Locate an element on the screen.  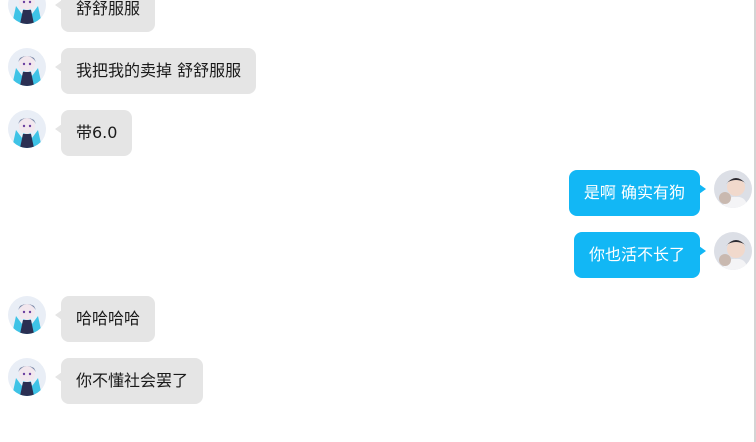
message-incoming: 舒舒服服 is located at coordinates (82, 16).